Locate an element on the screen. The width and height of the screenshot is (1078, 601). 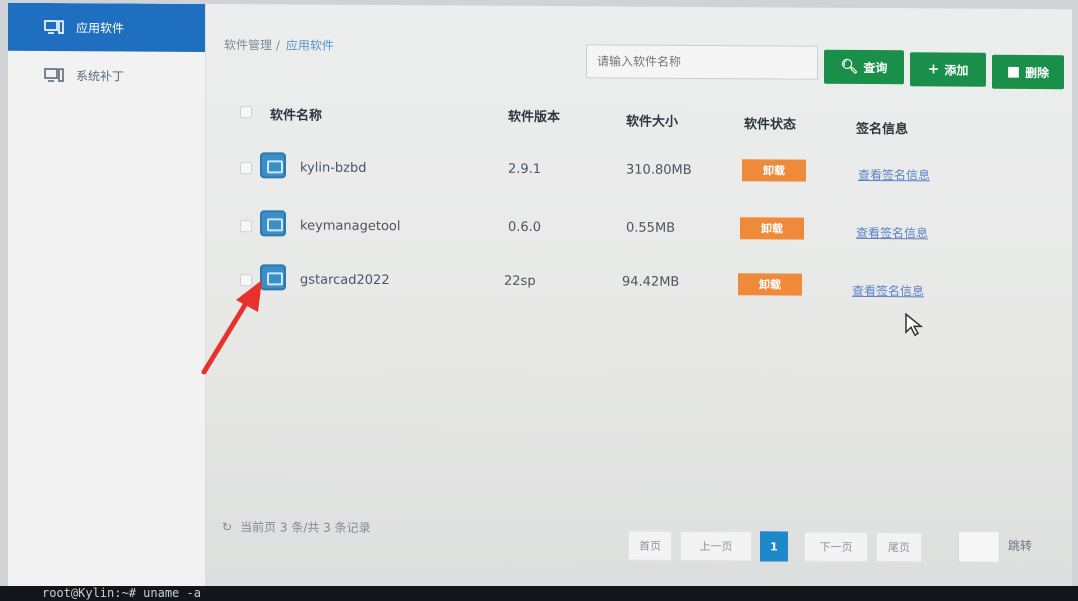
next-page-button: 下一页 is located at coordinates (836, 547).